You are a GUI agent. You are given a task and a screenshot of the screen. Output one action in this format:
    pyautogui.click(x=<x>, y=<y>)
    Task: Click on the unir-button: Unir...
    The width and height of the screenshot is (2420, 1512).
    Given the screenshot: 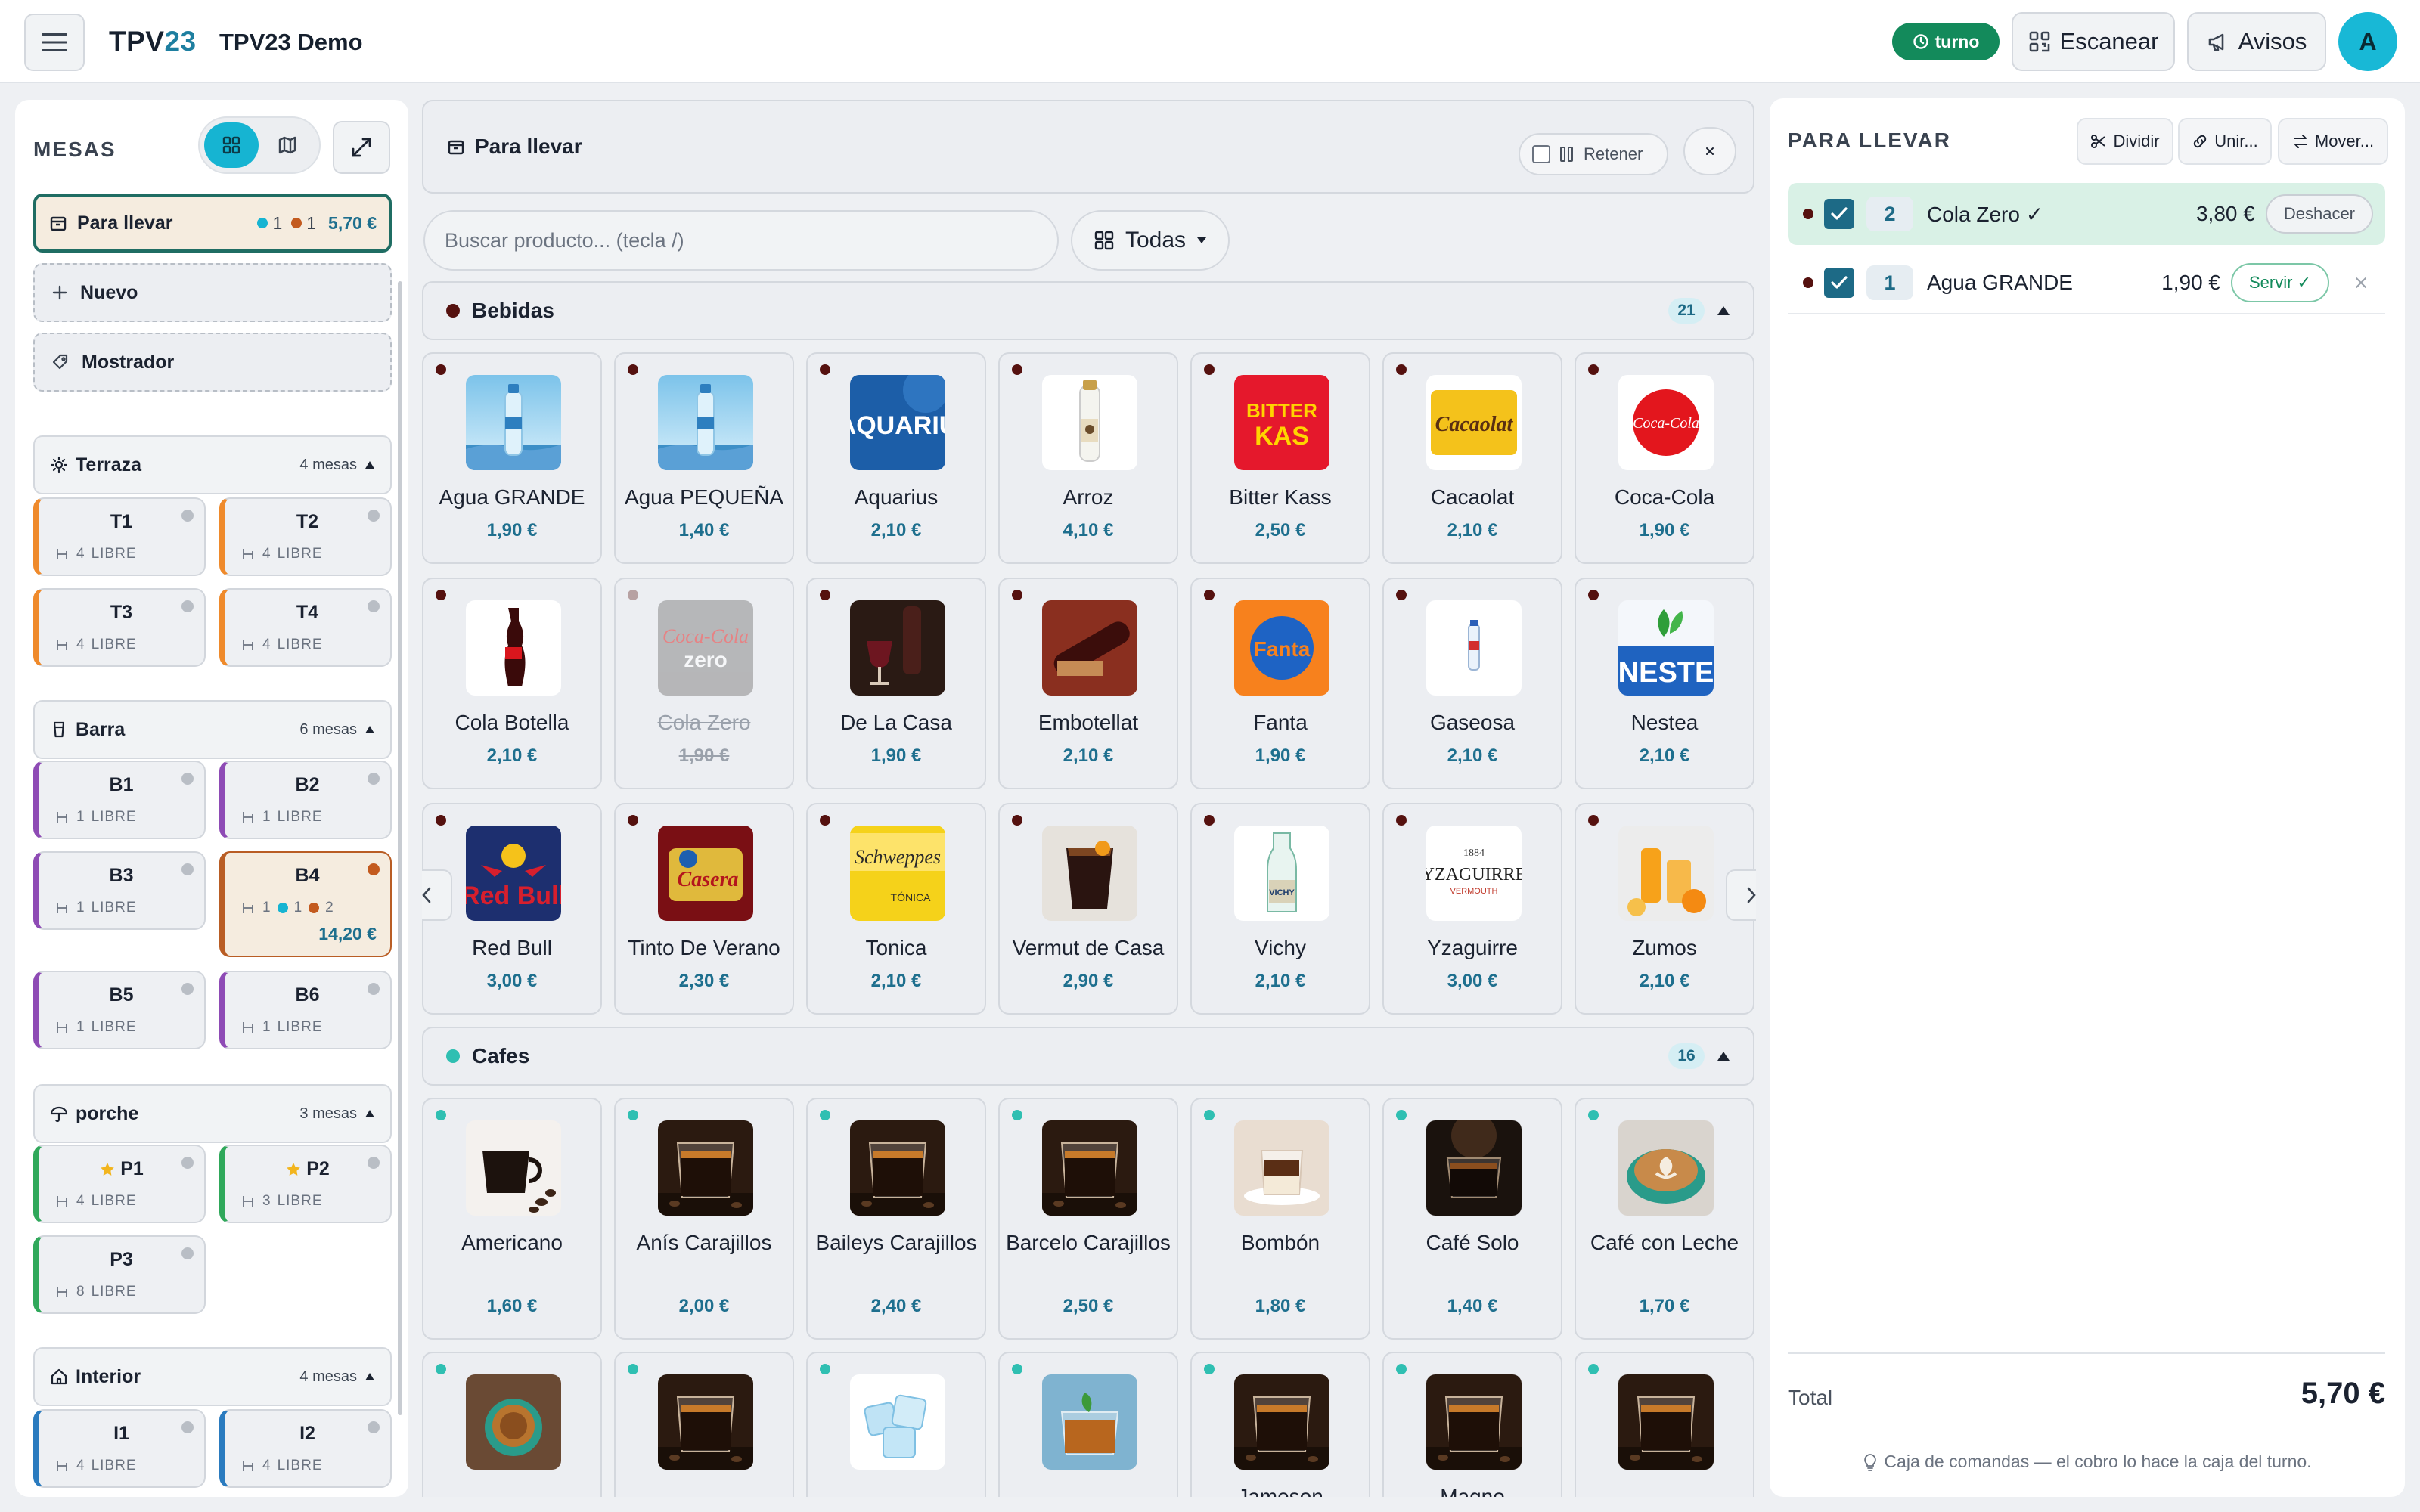 What is the action you would take?
    pyautogui.click(x=2225, y=141)
    